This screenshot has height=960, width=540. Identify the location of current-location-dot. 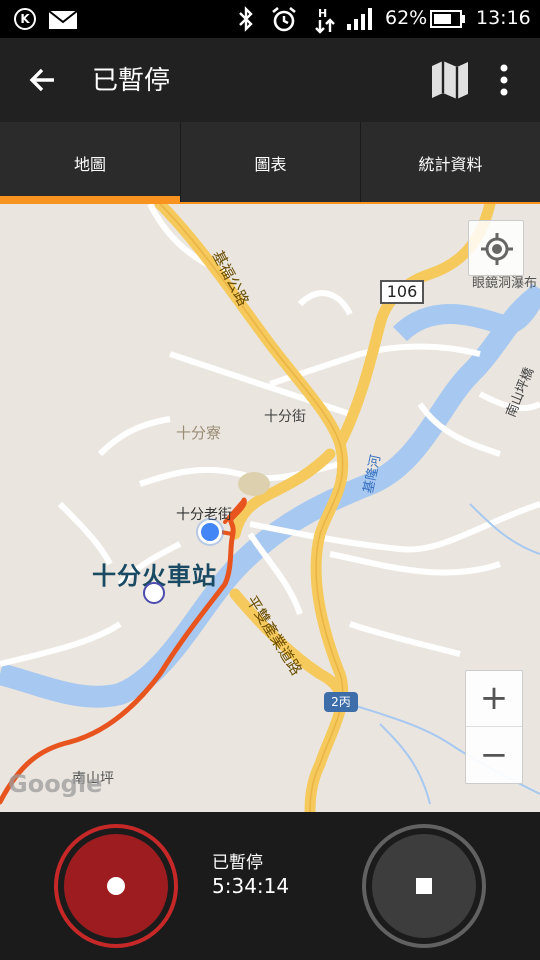
(210, 532).